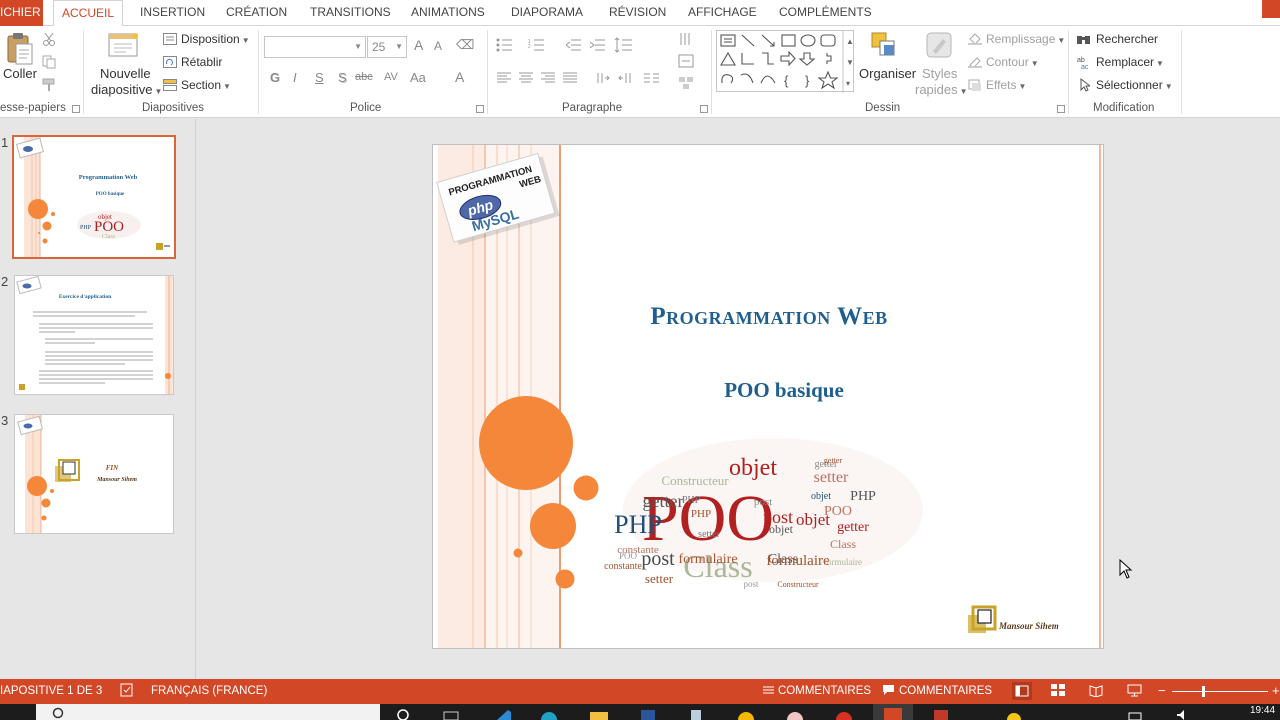 The width and height of the screenshot is (1280, 720). What do you see at coordinates (1085, 63) in the screenshot?
I see `replace-icon: ab ac` at bounding box center [1085, 63].